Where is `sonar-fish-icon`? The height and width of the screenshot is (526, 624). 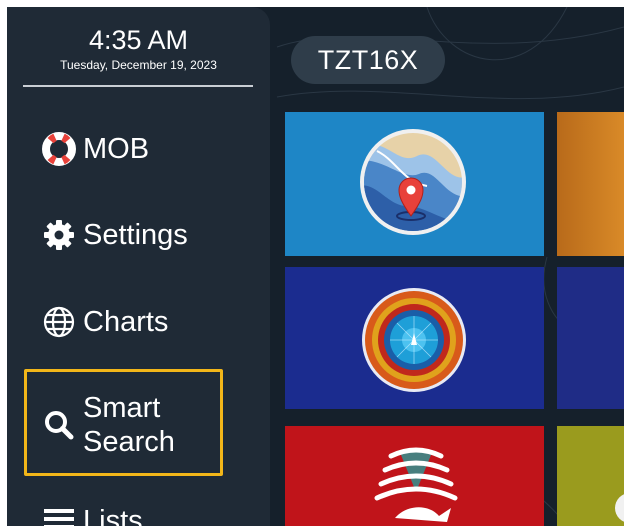
sonar-fish-icon is located at coordinates (416, 484).